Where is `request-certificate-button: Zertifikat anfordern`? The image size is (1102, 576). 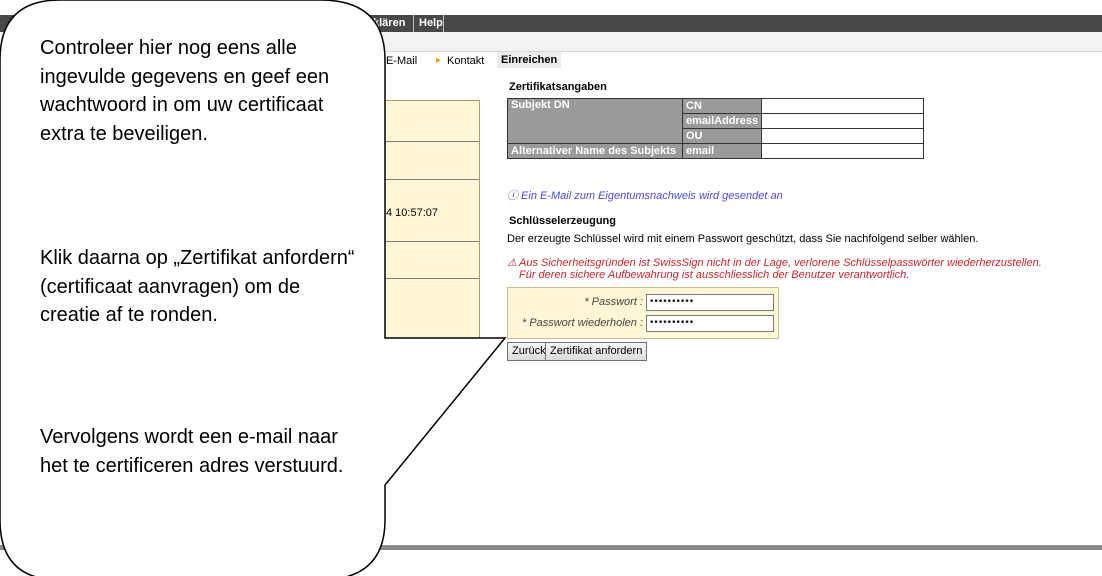 request-certificate-button: Zertifikat anfordern is located at coordinates (596, 351).